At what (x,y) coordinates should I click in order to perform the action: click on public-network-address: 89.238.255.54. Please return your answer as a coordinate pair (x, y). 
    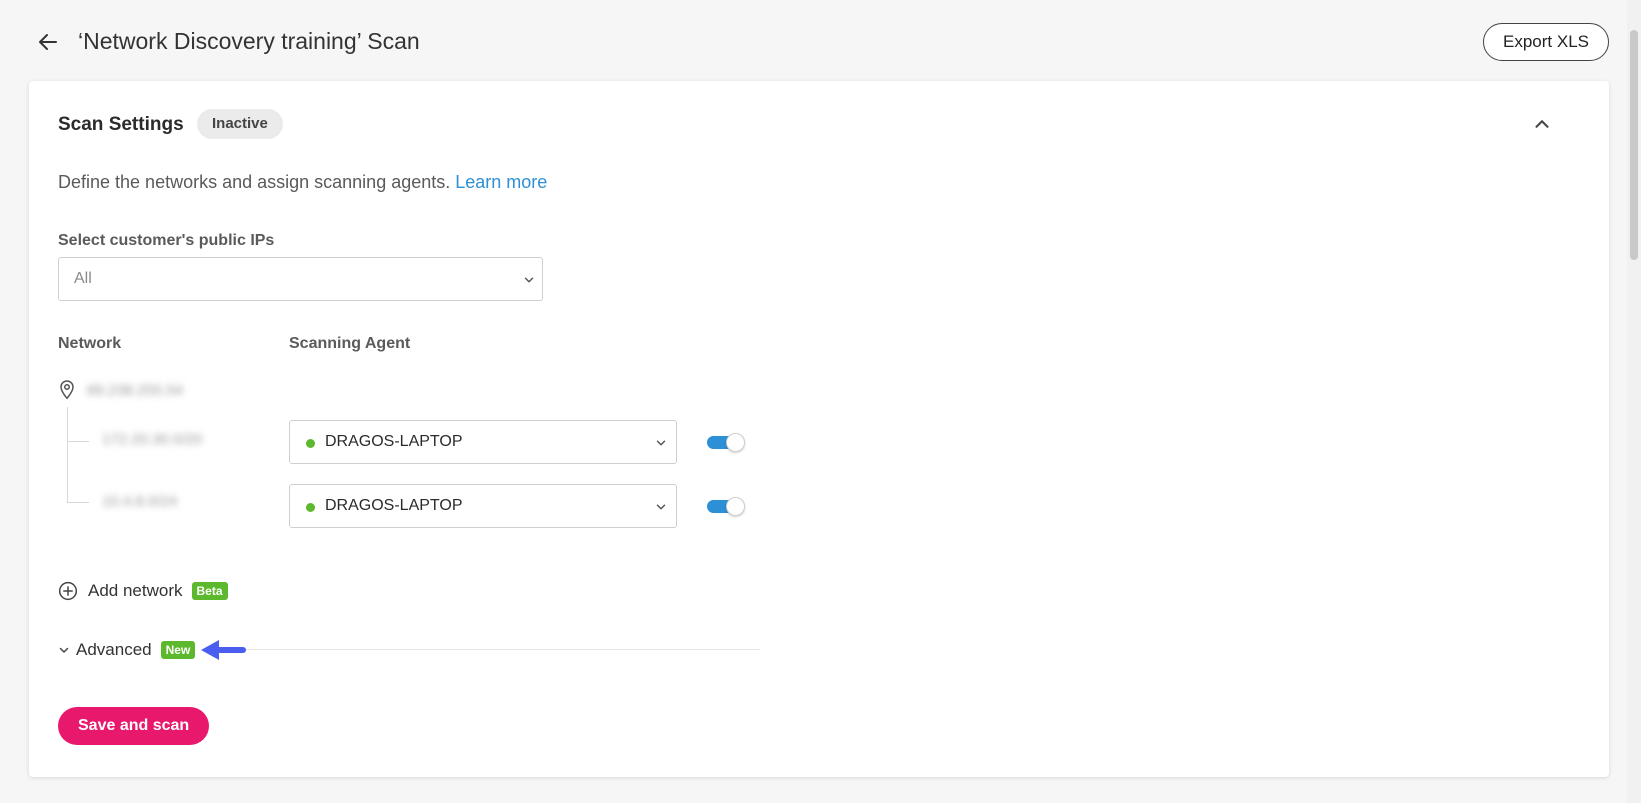
    Looking at the image, I should click on (135, 390).